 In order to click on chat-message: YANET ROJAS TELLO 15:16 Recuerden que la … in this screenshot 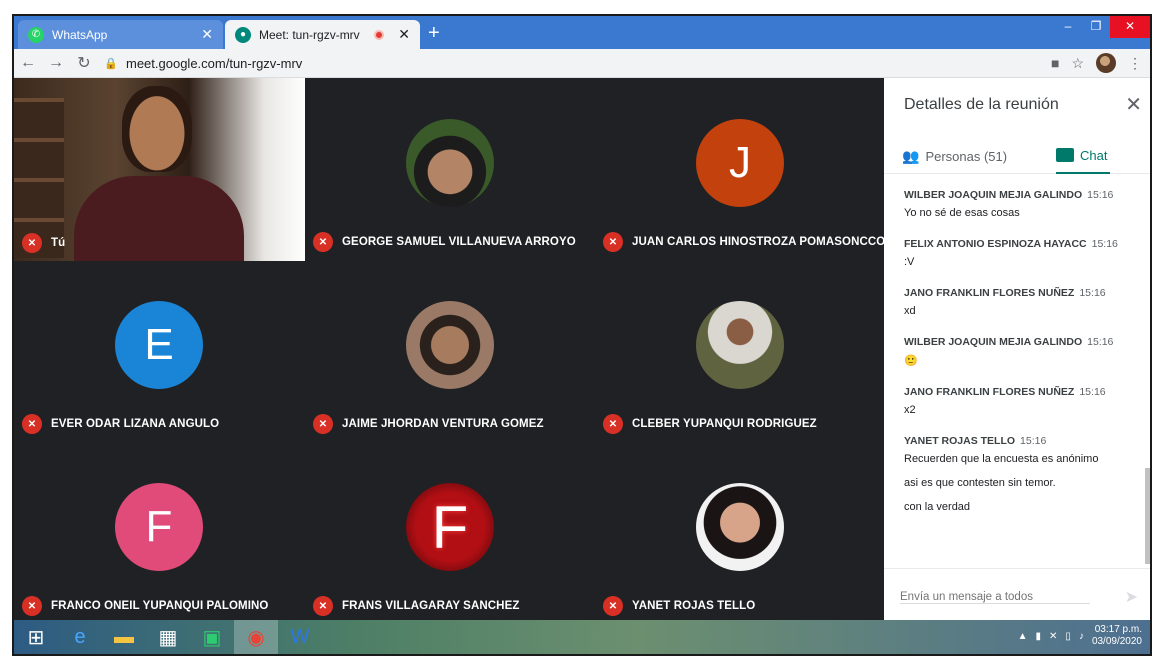, I will do `click(1025, 474)`.